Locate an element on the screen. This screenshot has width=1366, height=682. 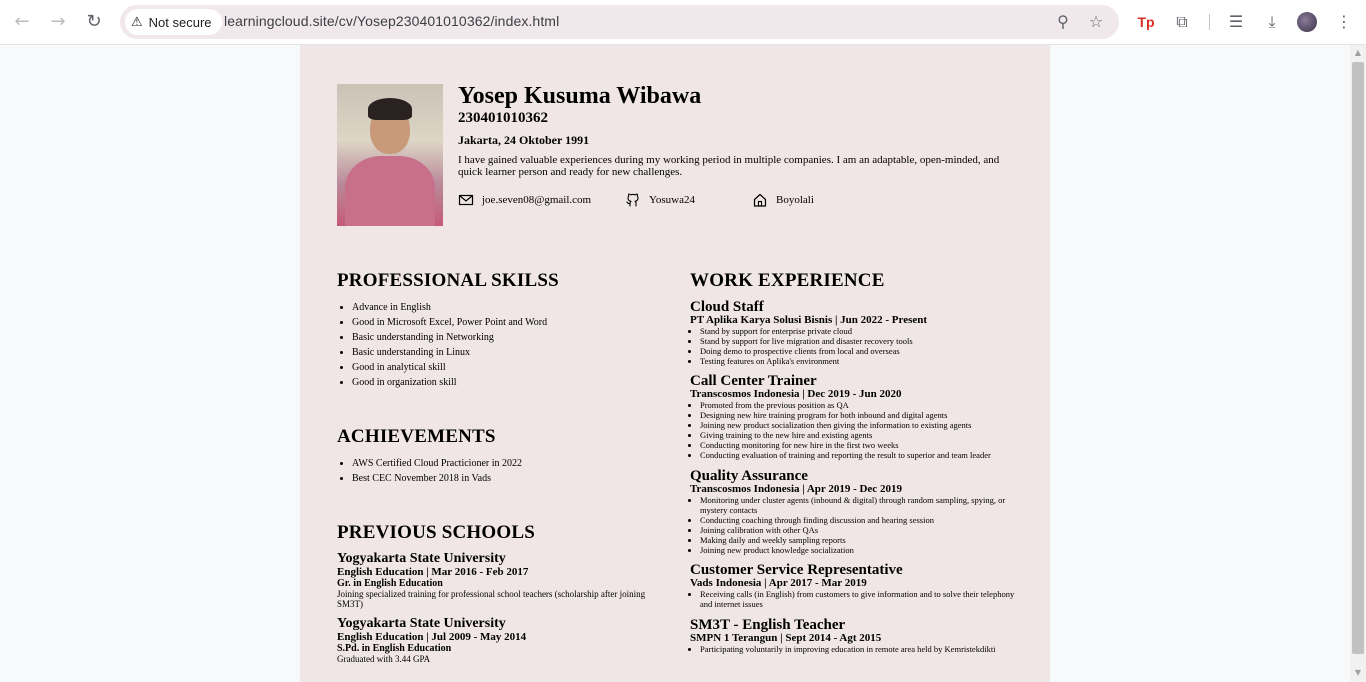
job-title: Cloud Staff is located at coordinates (727, 307).